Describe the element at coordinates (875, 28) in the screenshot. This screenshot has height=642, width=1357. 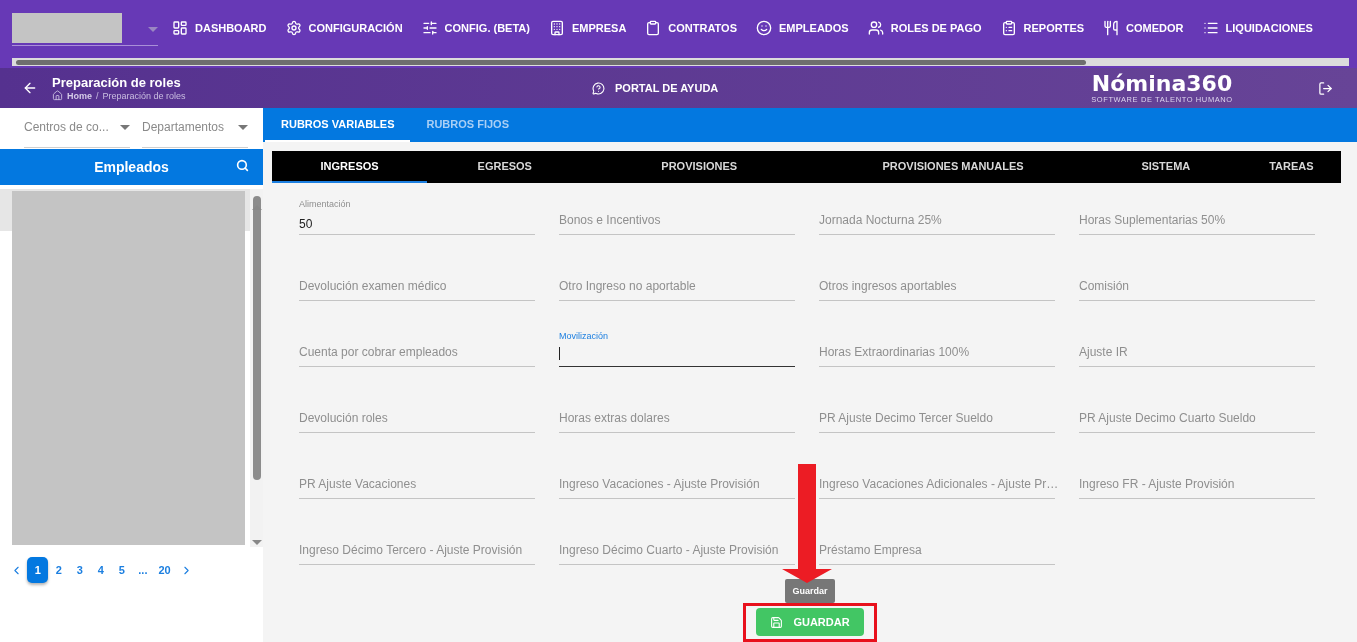
I see `users-icon` at that location.